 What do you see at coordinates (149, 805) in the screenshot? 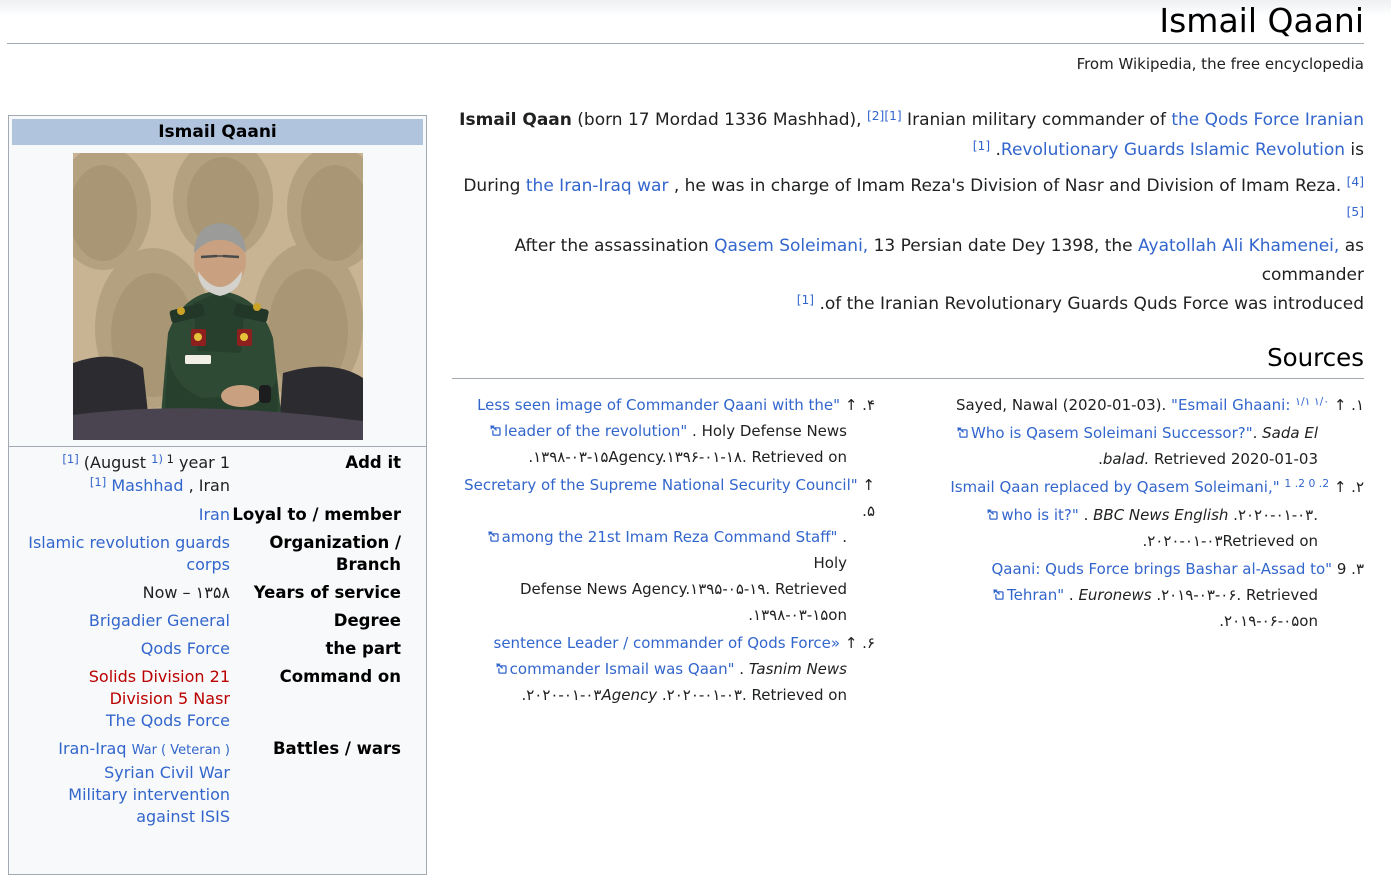
I see `wiki-link: Military intervention against ISIS` at bounding box center [149, 805].